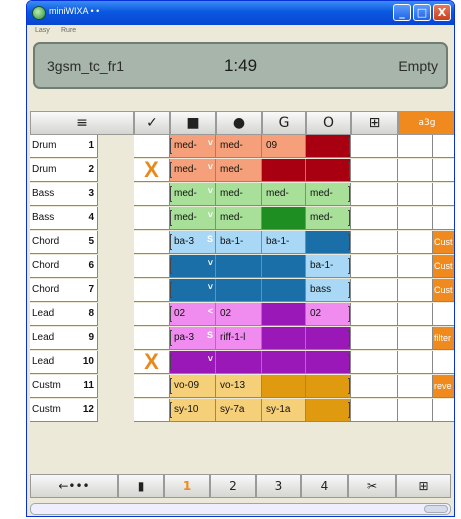 This screenshot has height=519, width=461. I want to click on minimize-button: _, so click(402, 12).